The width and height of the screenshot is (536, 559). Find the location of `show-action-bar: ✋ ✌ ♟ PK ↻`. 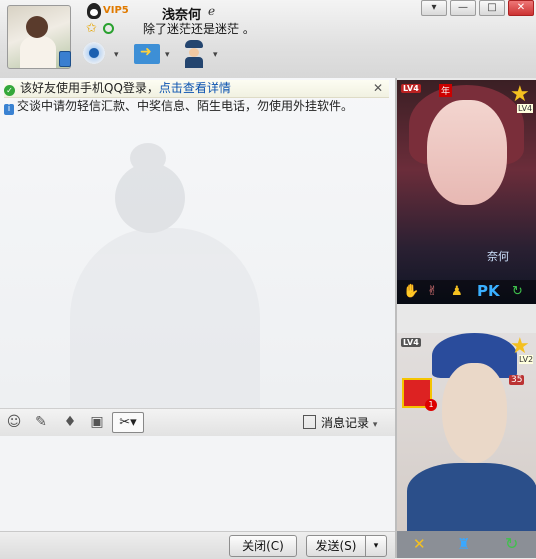

show-action-bar: ✋ ✌ ♟ PK ↻ is located at coordinates (466, 292).